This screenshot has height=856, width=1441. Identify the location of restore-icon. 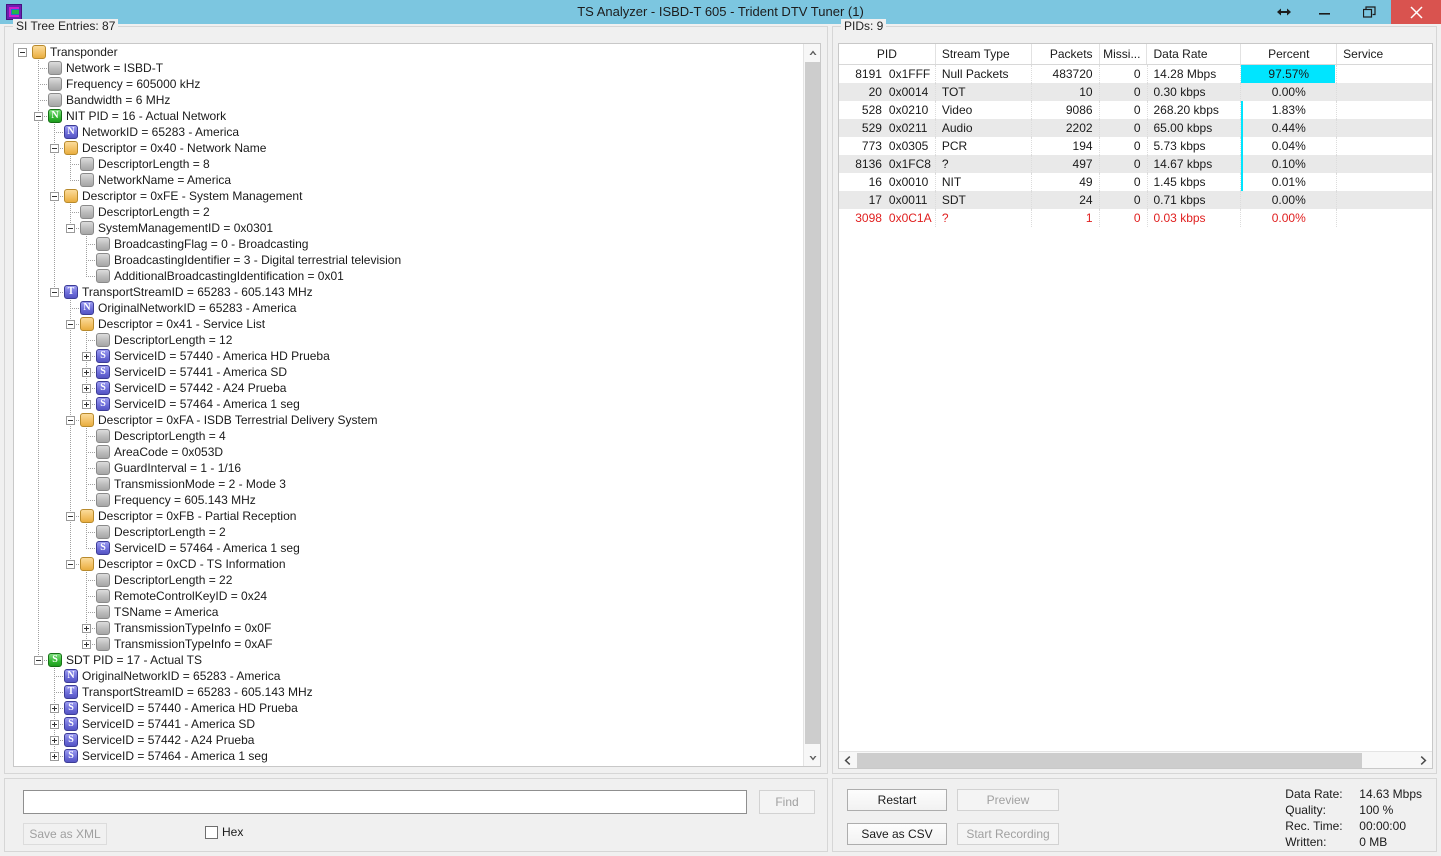
(1369, 12).